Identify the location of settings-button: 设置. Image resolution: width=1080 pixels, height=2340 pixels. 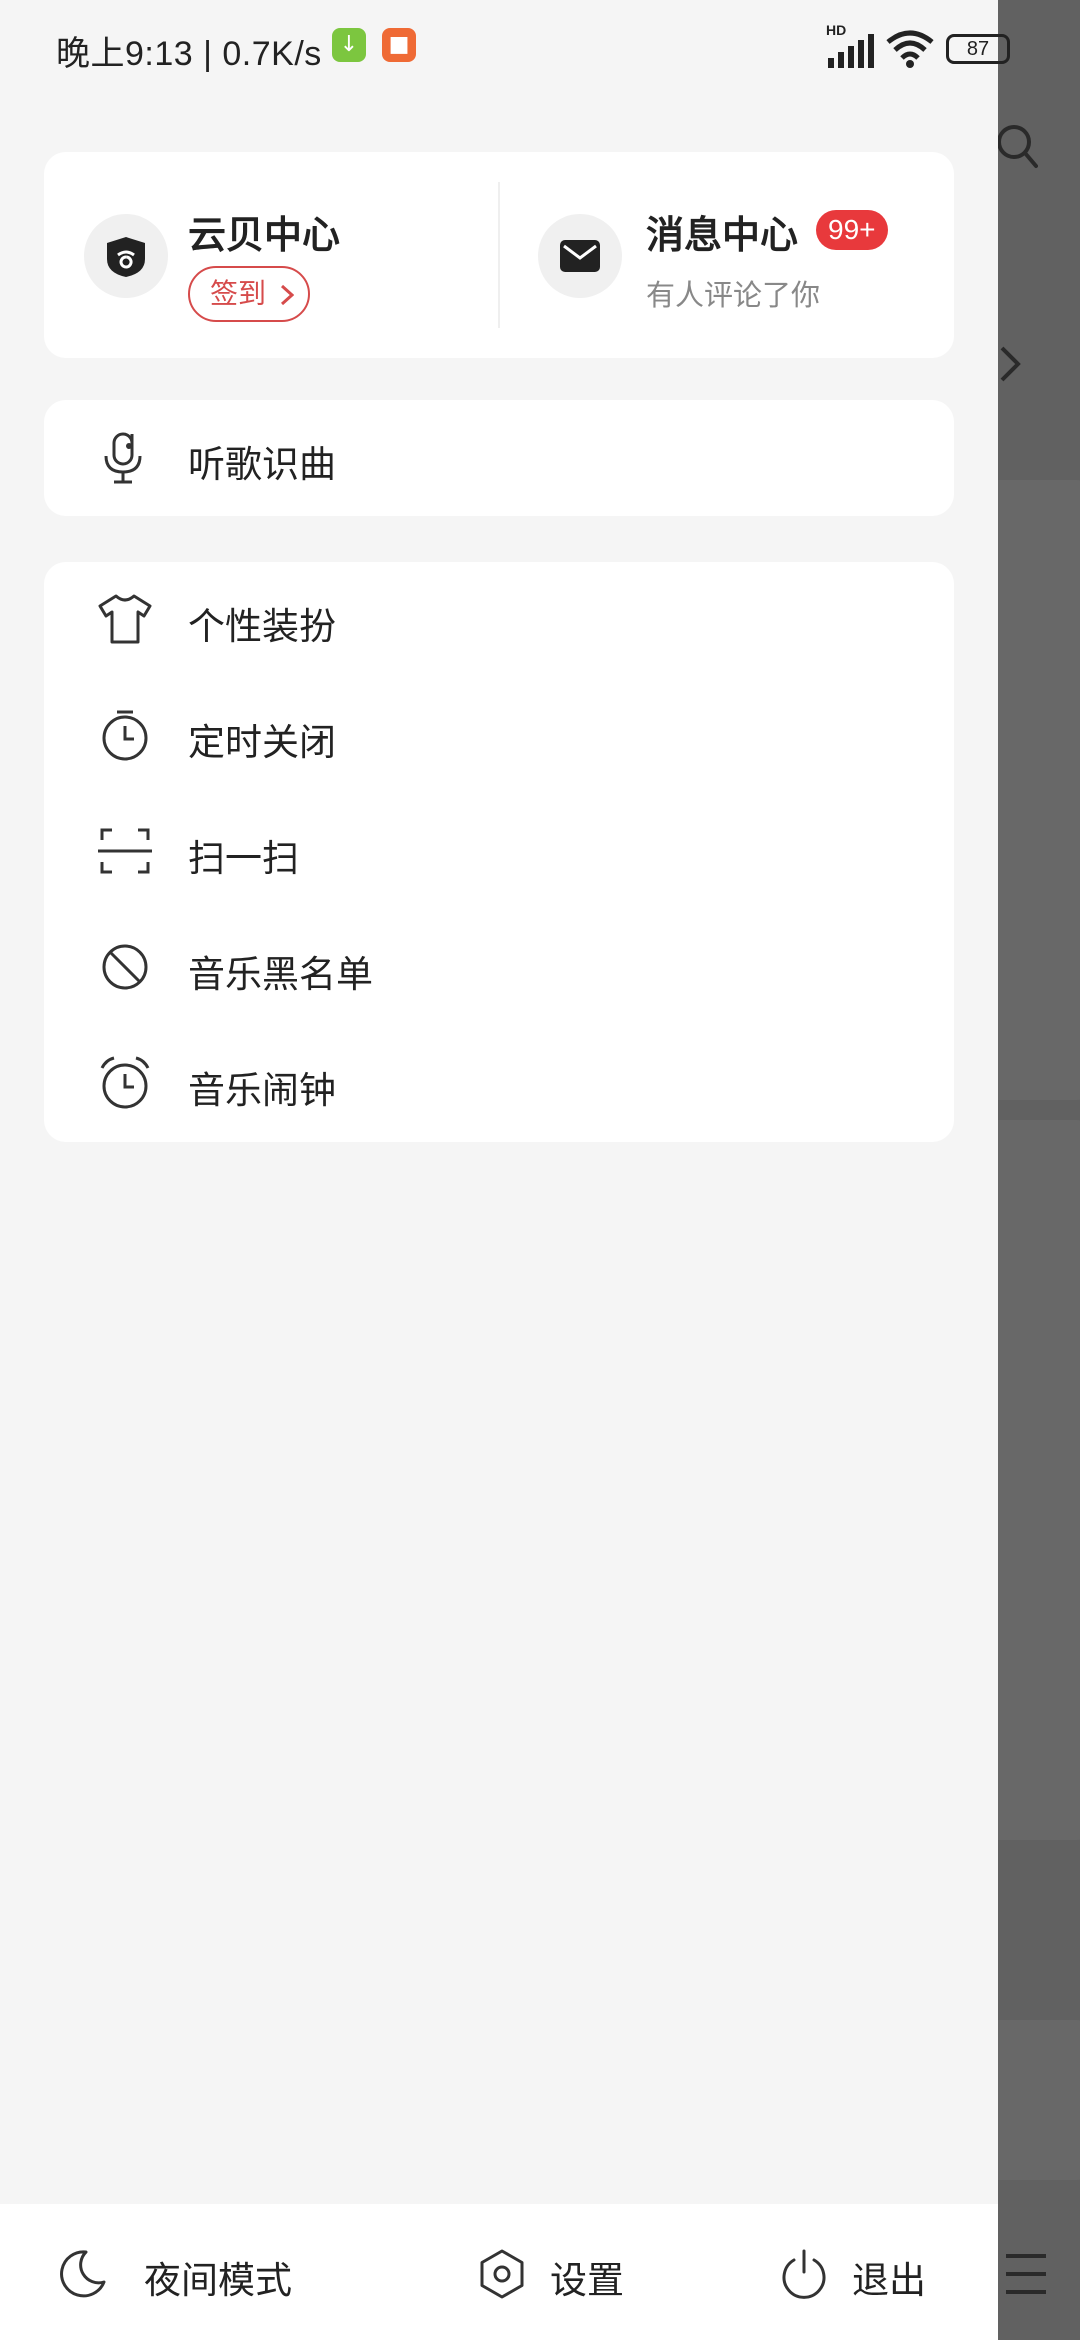
(566, 2272).